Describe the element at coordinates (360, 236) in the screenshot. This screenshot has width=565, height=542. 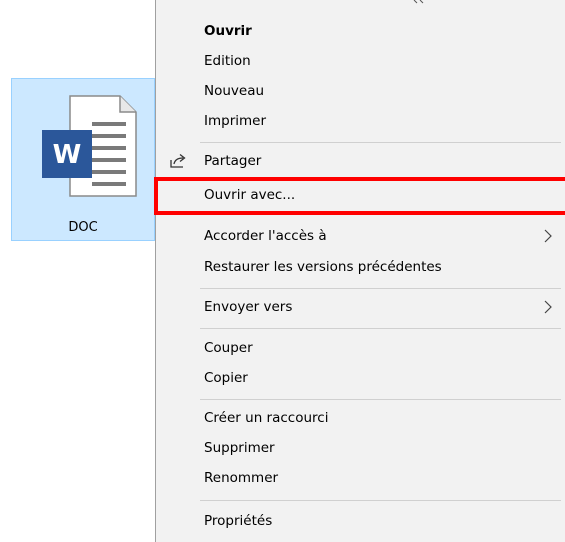
I see `menu-item-accorder-acces: Accorder l'accès à` at that location.